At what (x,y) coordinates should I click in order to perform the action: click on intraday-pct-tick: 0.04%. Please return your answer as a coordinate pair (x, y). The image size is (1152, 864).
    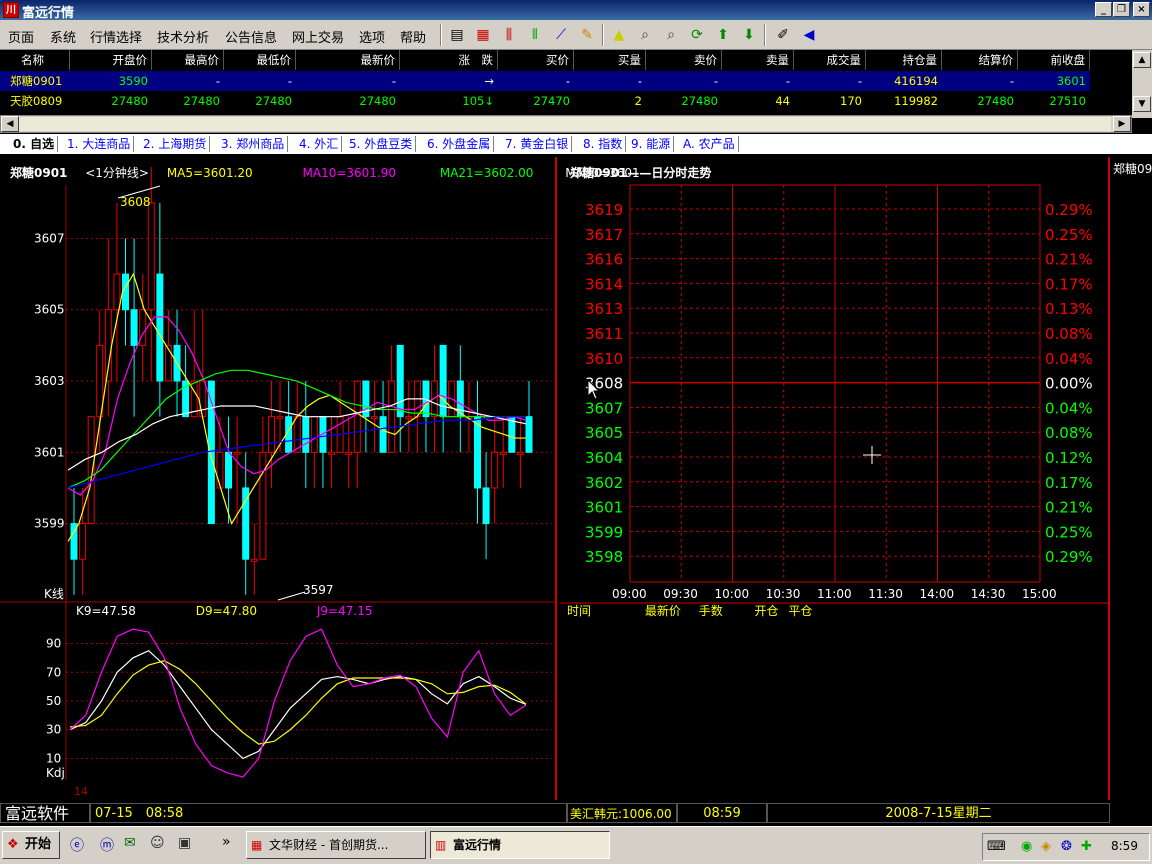
    Looking at the image, I should click on (1069, 408).